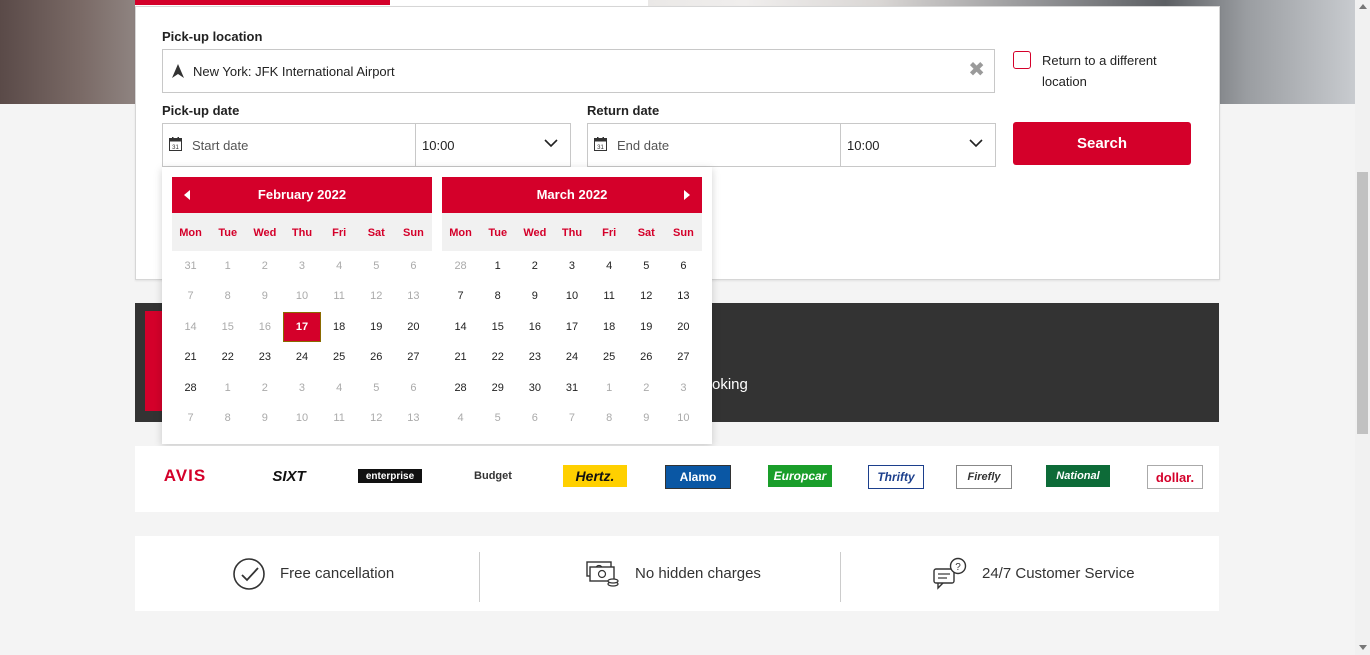 The image size is (1370, 655). Describe the element at coordinates (1363, 647) in the screenshot. I see `scroll-down-arrow-icon` at that location.